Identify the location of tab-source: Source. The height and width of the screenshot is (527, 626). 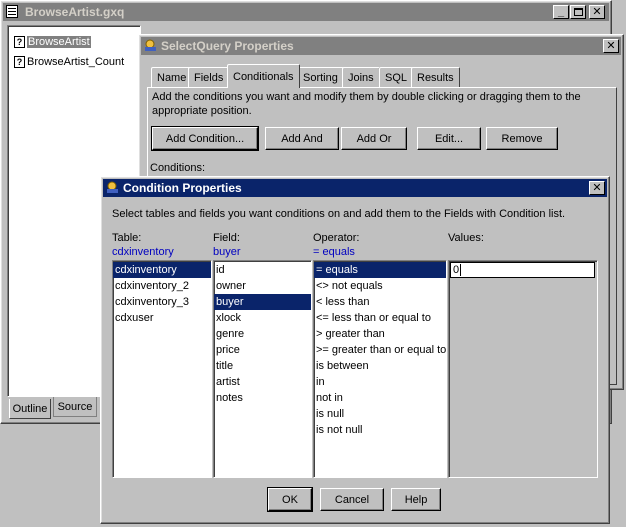
(75, 407).